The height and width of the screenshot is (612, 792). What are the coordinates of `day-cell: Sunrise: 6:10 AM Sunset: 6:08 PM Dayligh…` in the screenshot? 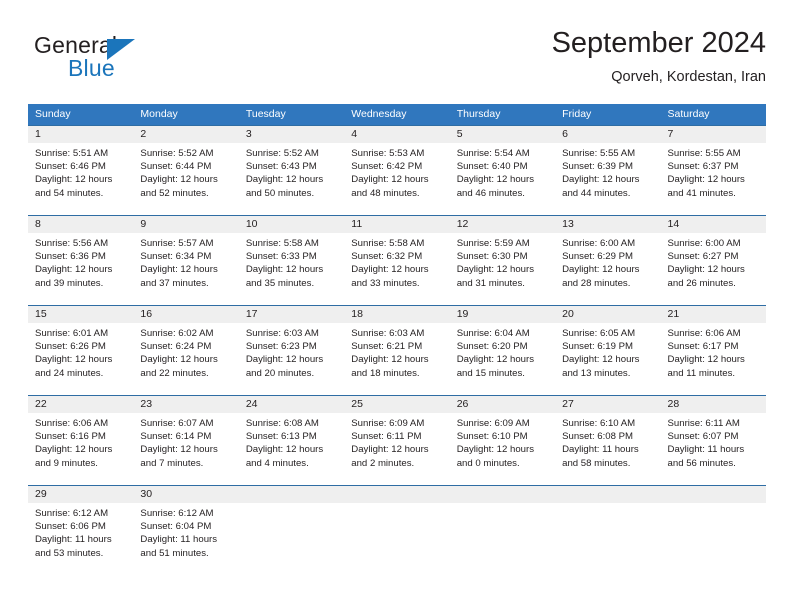 It's located at (607, 449).